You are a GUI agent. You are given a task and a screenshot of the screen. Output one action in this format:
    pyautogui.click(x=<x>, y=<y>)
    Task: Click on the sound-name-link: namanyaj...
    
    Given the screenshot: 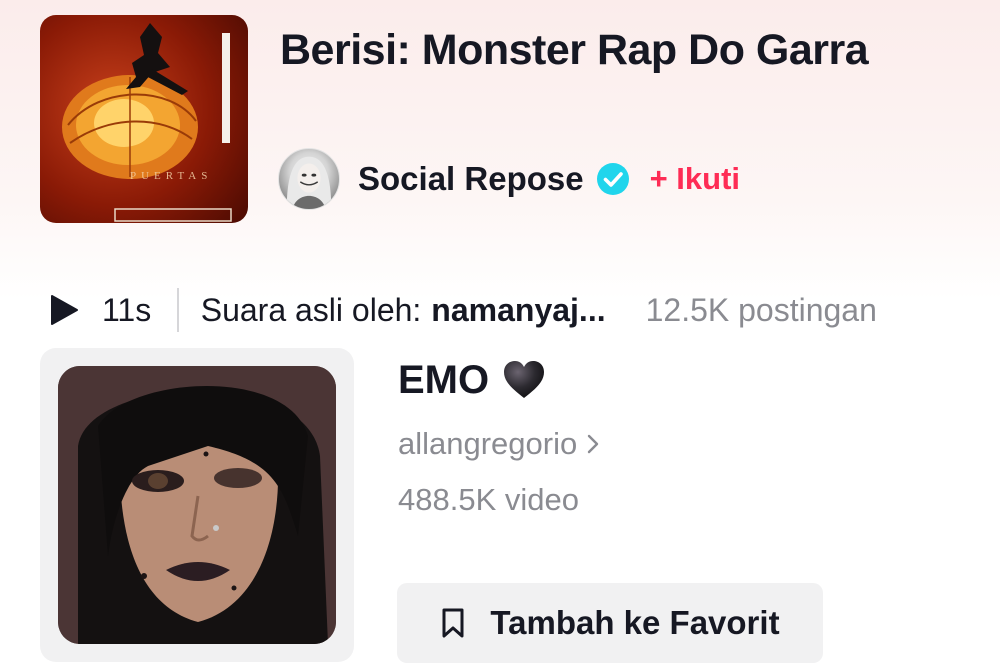 What is the action you would take?
    pyautogui.click(x=518, y=310)
    